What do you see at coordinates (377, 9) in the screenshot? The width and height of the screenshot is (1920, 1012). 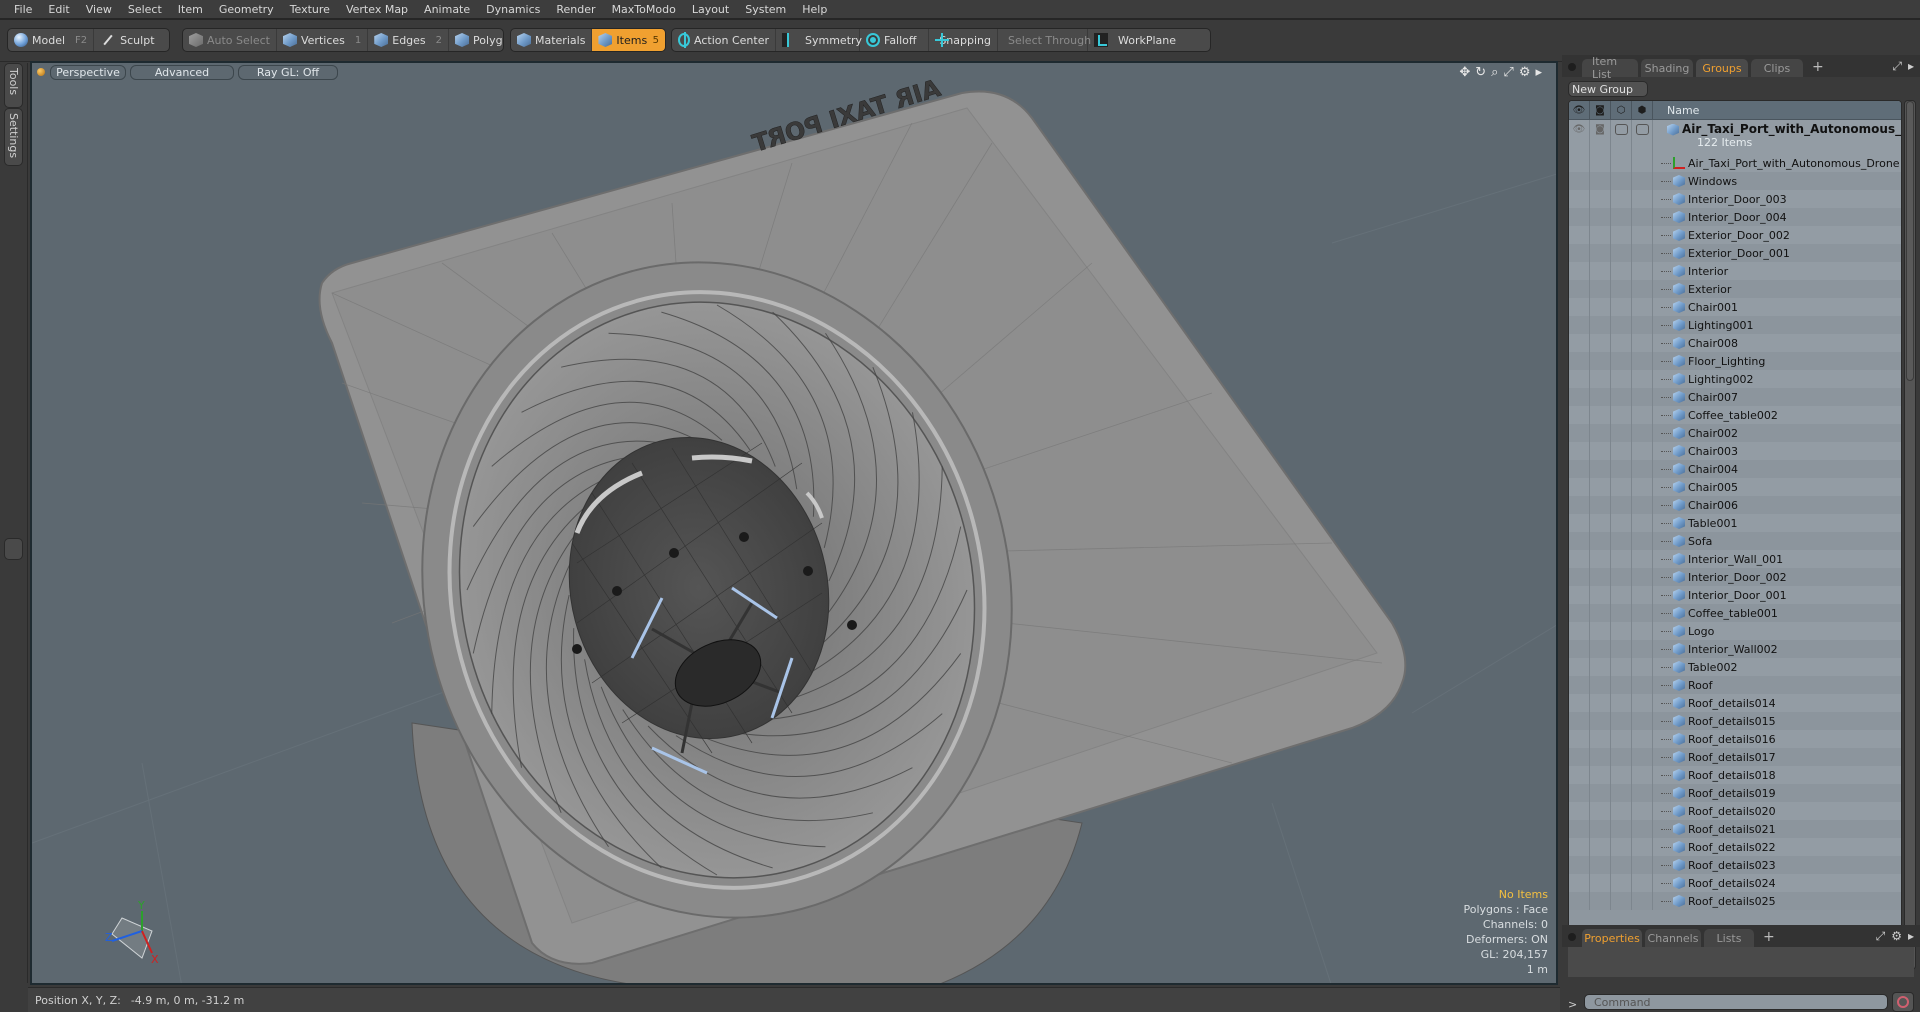 I see `menu-vertex-map: Vertex Map` at bounding box center [377, 9].